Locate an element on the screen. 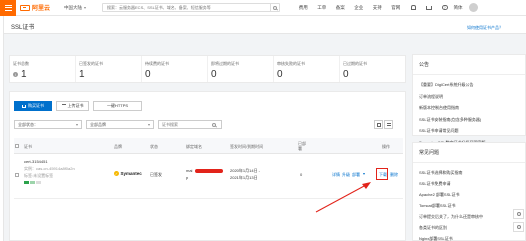 The height and width of the screenshot is (241, 526). faq-item: 订单提交后关了，为什么还是审核中 is located at coordinates (469, 216).